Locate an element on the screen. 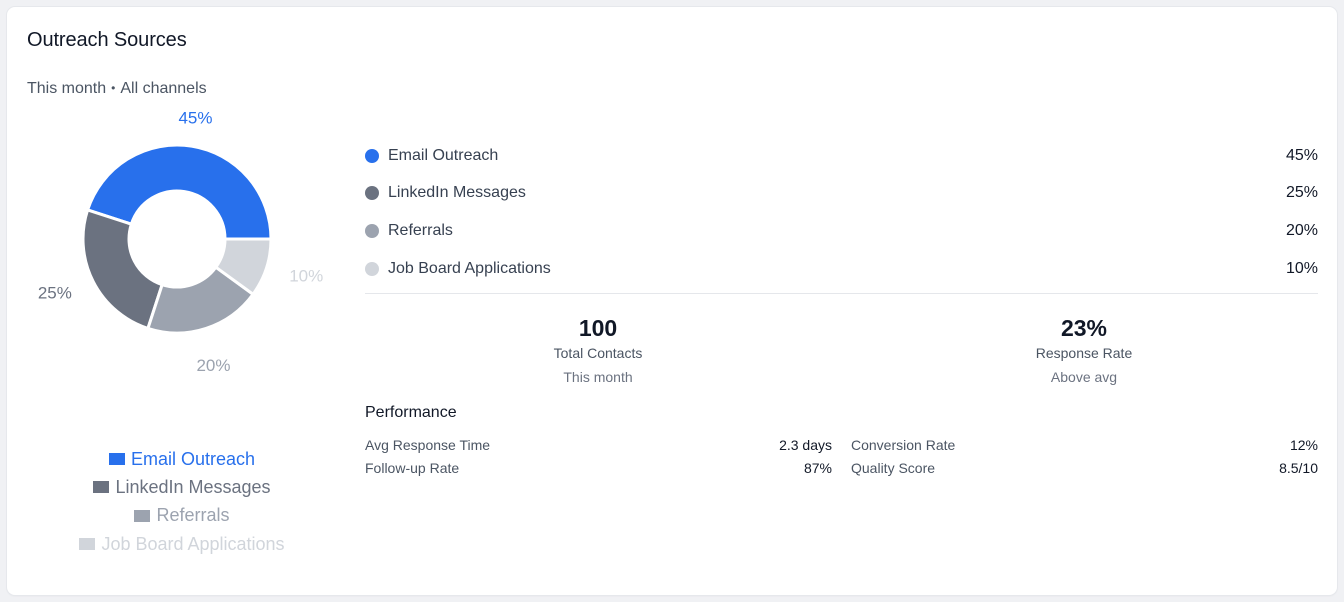  metric-follow-up-rate: Follow-up Rate 87% is located at coordinates (598, 468).